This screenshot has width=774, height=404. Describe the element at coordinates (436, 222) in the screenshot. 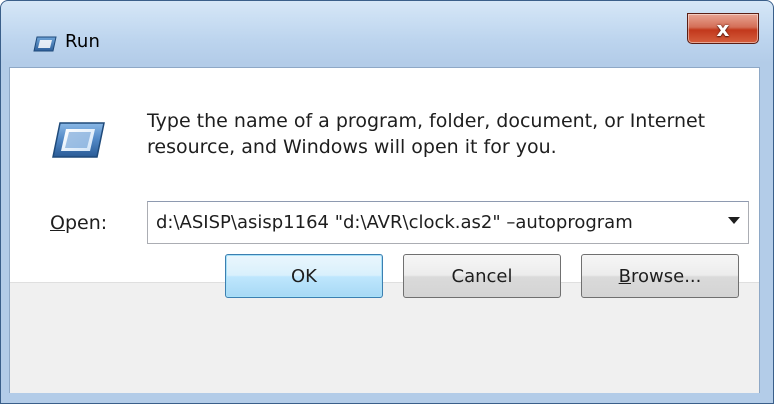

I see `open-input` at that location.